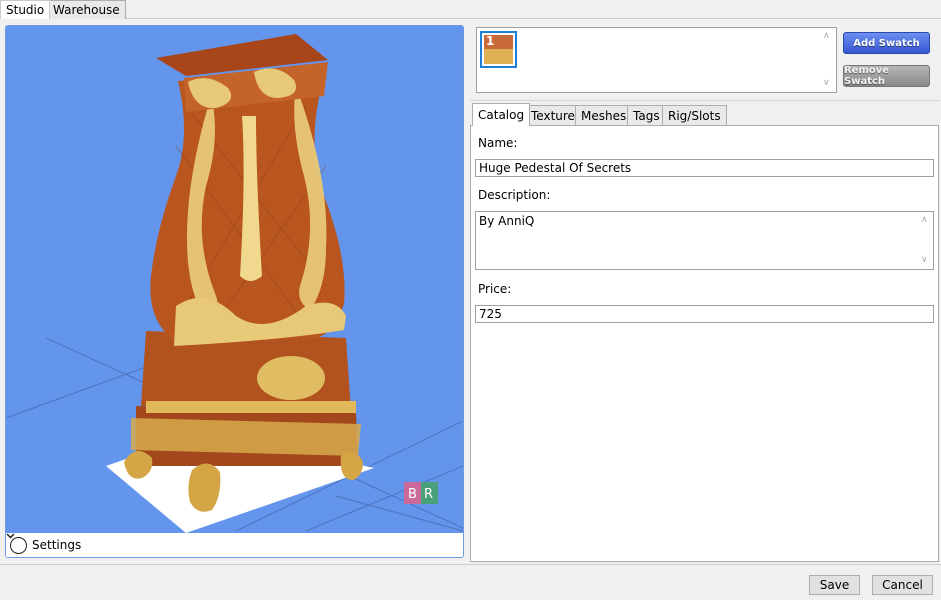  Describe the element at coordinates (428, 494) in the screenshot. I see `logo-letter-r: R` at that location.